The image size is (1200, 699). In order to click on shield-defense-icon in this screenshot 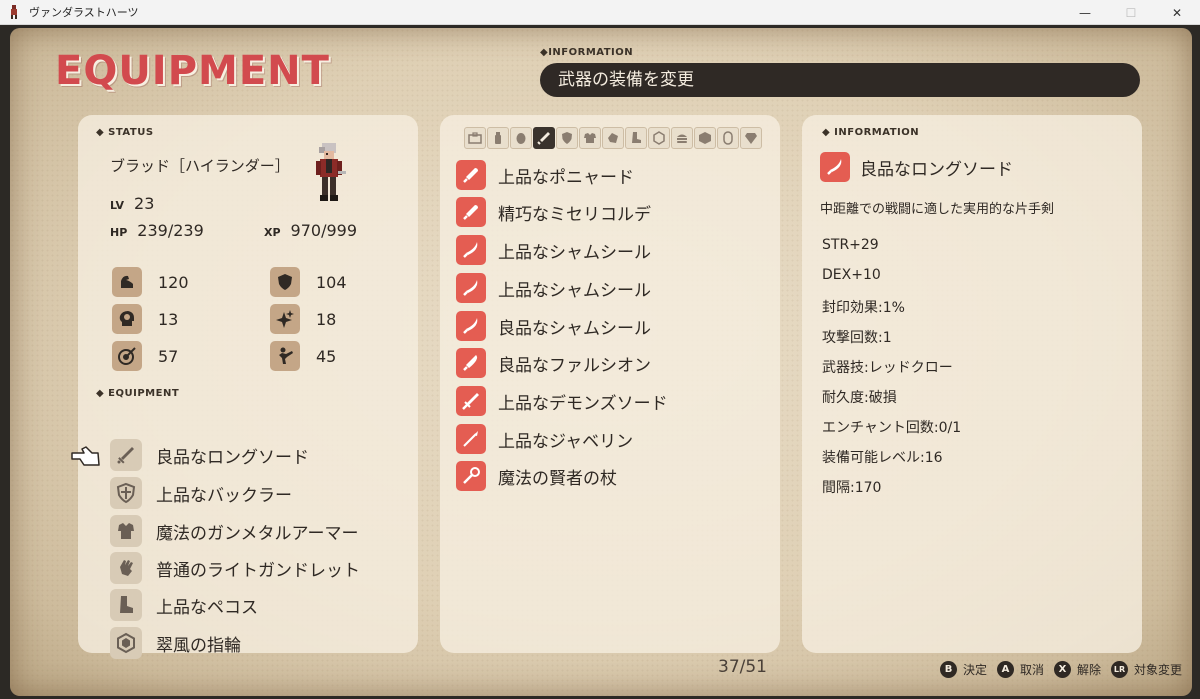, I will do `click(285, 282)`.